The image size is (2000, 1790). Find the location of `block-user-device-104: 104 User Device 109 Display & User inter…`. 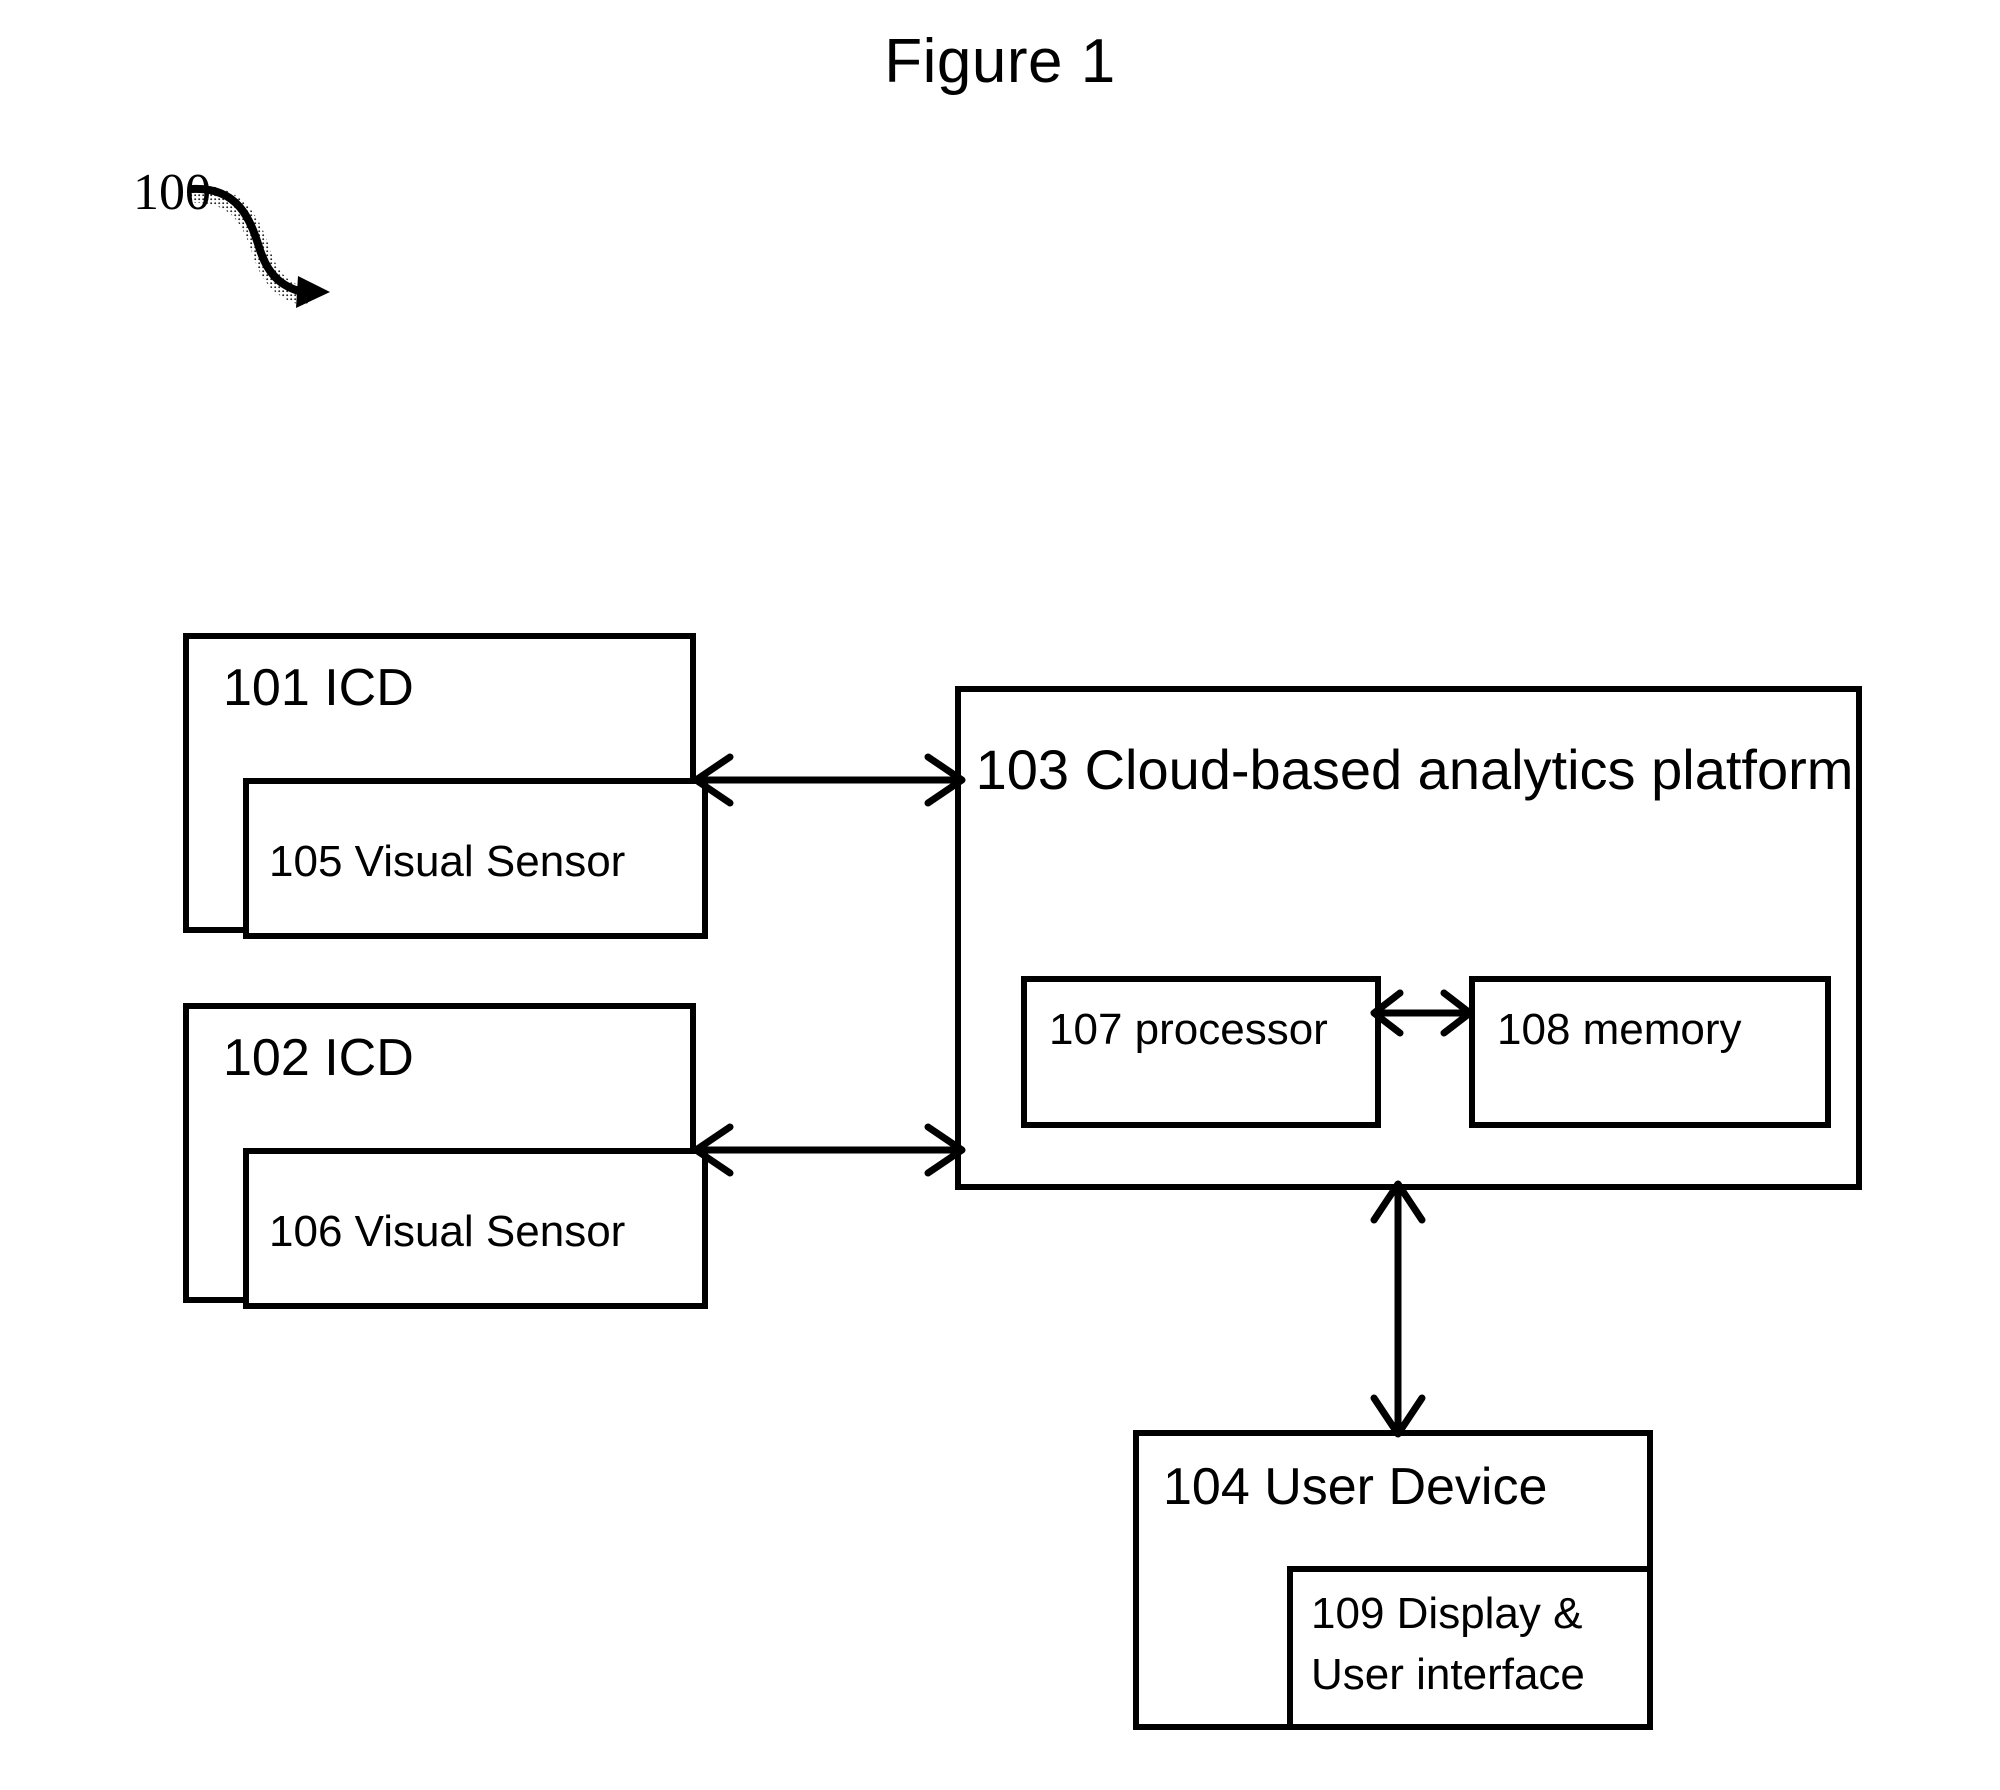

block-user-device-104: 104 User Device 109 Display & User inter… is located at coordinates (1393, 1580).